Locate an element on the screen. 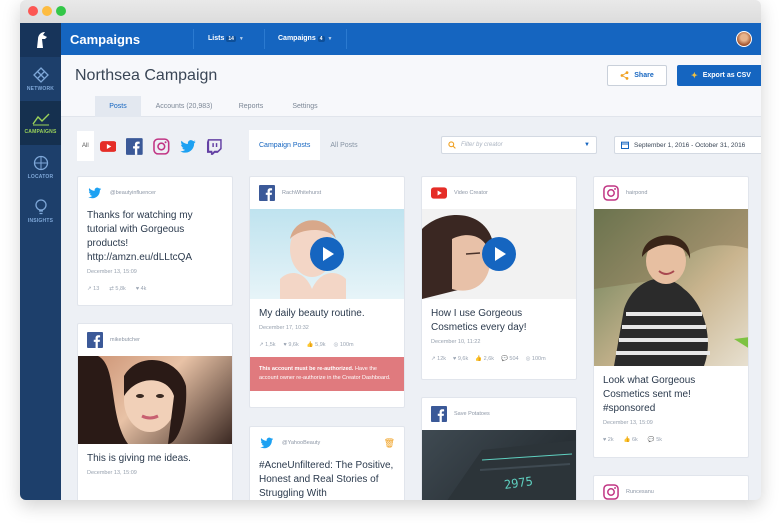 The height and width of the screenshot is (523, 781). zoom-window-button is located at coordinates (61, 11).